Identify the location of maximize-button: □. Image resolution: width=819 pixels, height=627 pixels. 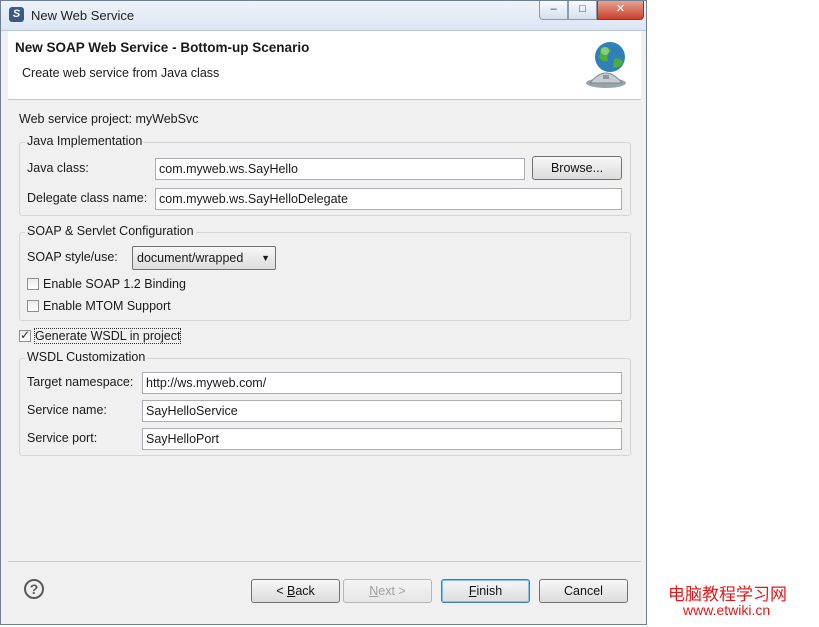
(582, 10).